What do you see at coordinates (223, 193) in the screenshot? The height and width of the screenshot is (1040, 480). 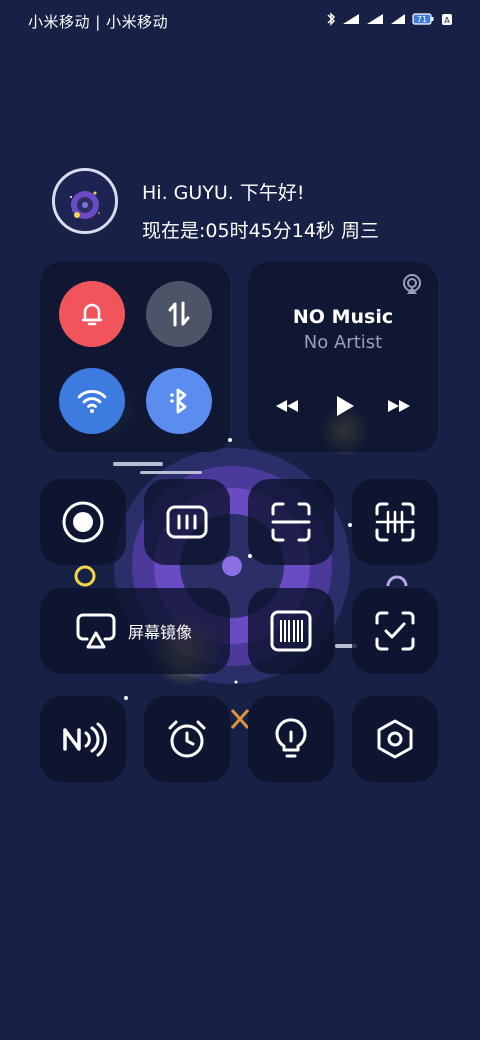 I see `greeting-text: Hi. GUYU. 下午好!` at bounding box center [223, 193].